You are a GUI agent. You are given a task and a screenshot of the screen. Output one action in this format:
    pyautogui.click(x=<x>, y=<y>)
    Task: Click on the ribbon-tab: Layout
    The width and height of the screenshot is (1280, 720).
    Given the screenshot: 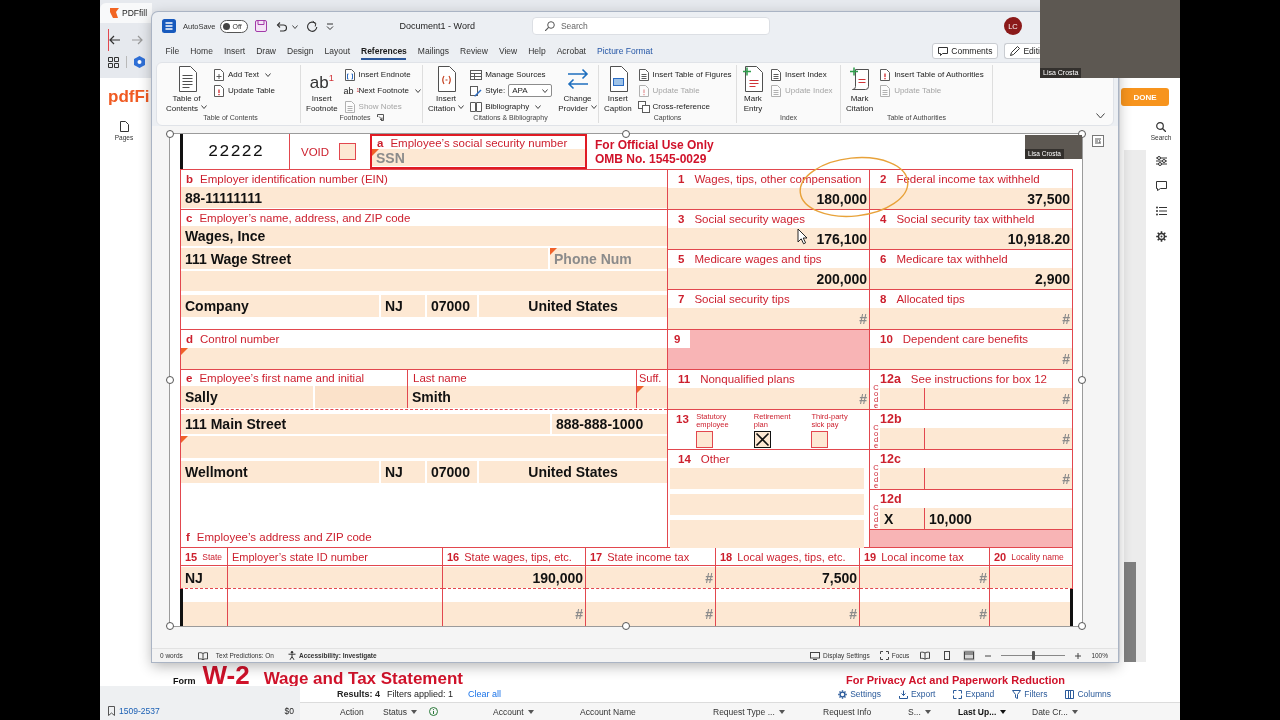 What is the action you would take?
    pyautogui.click(x=337, y=51)
    